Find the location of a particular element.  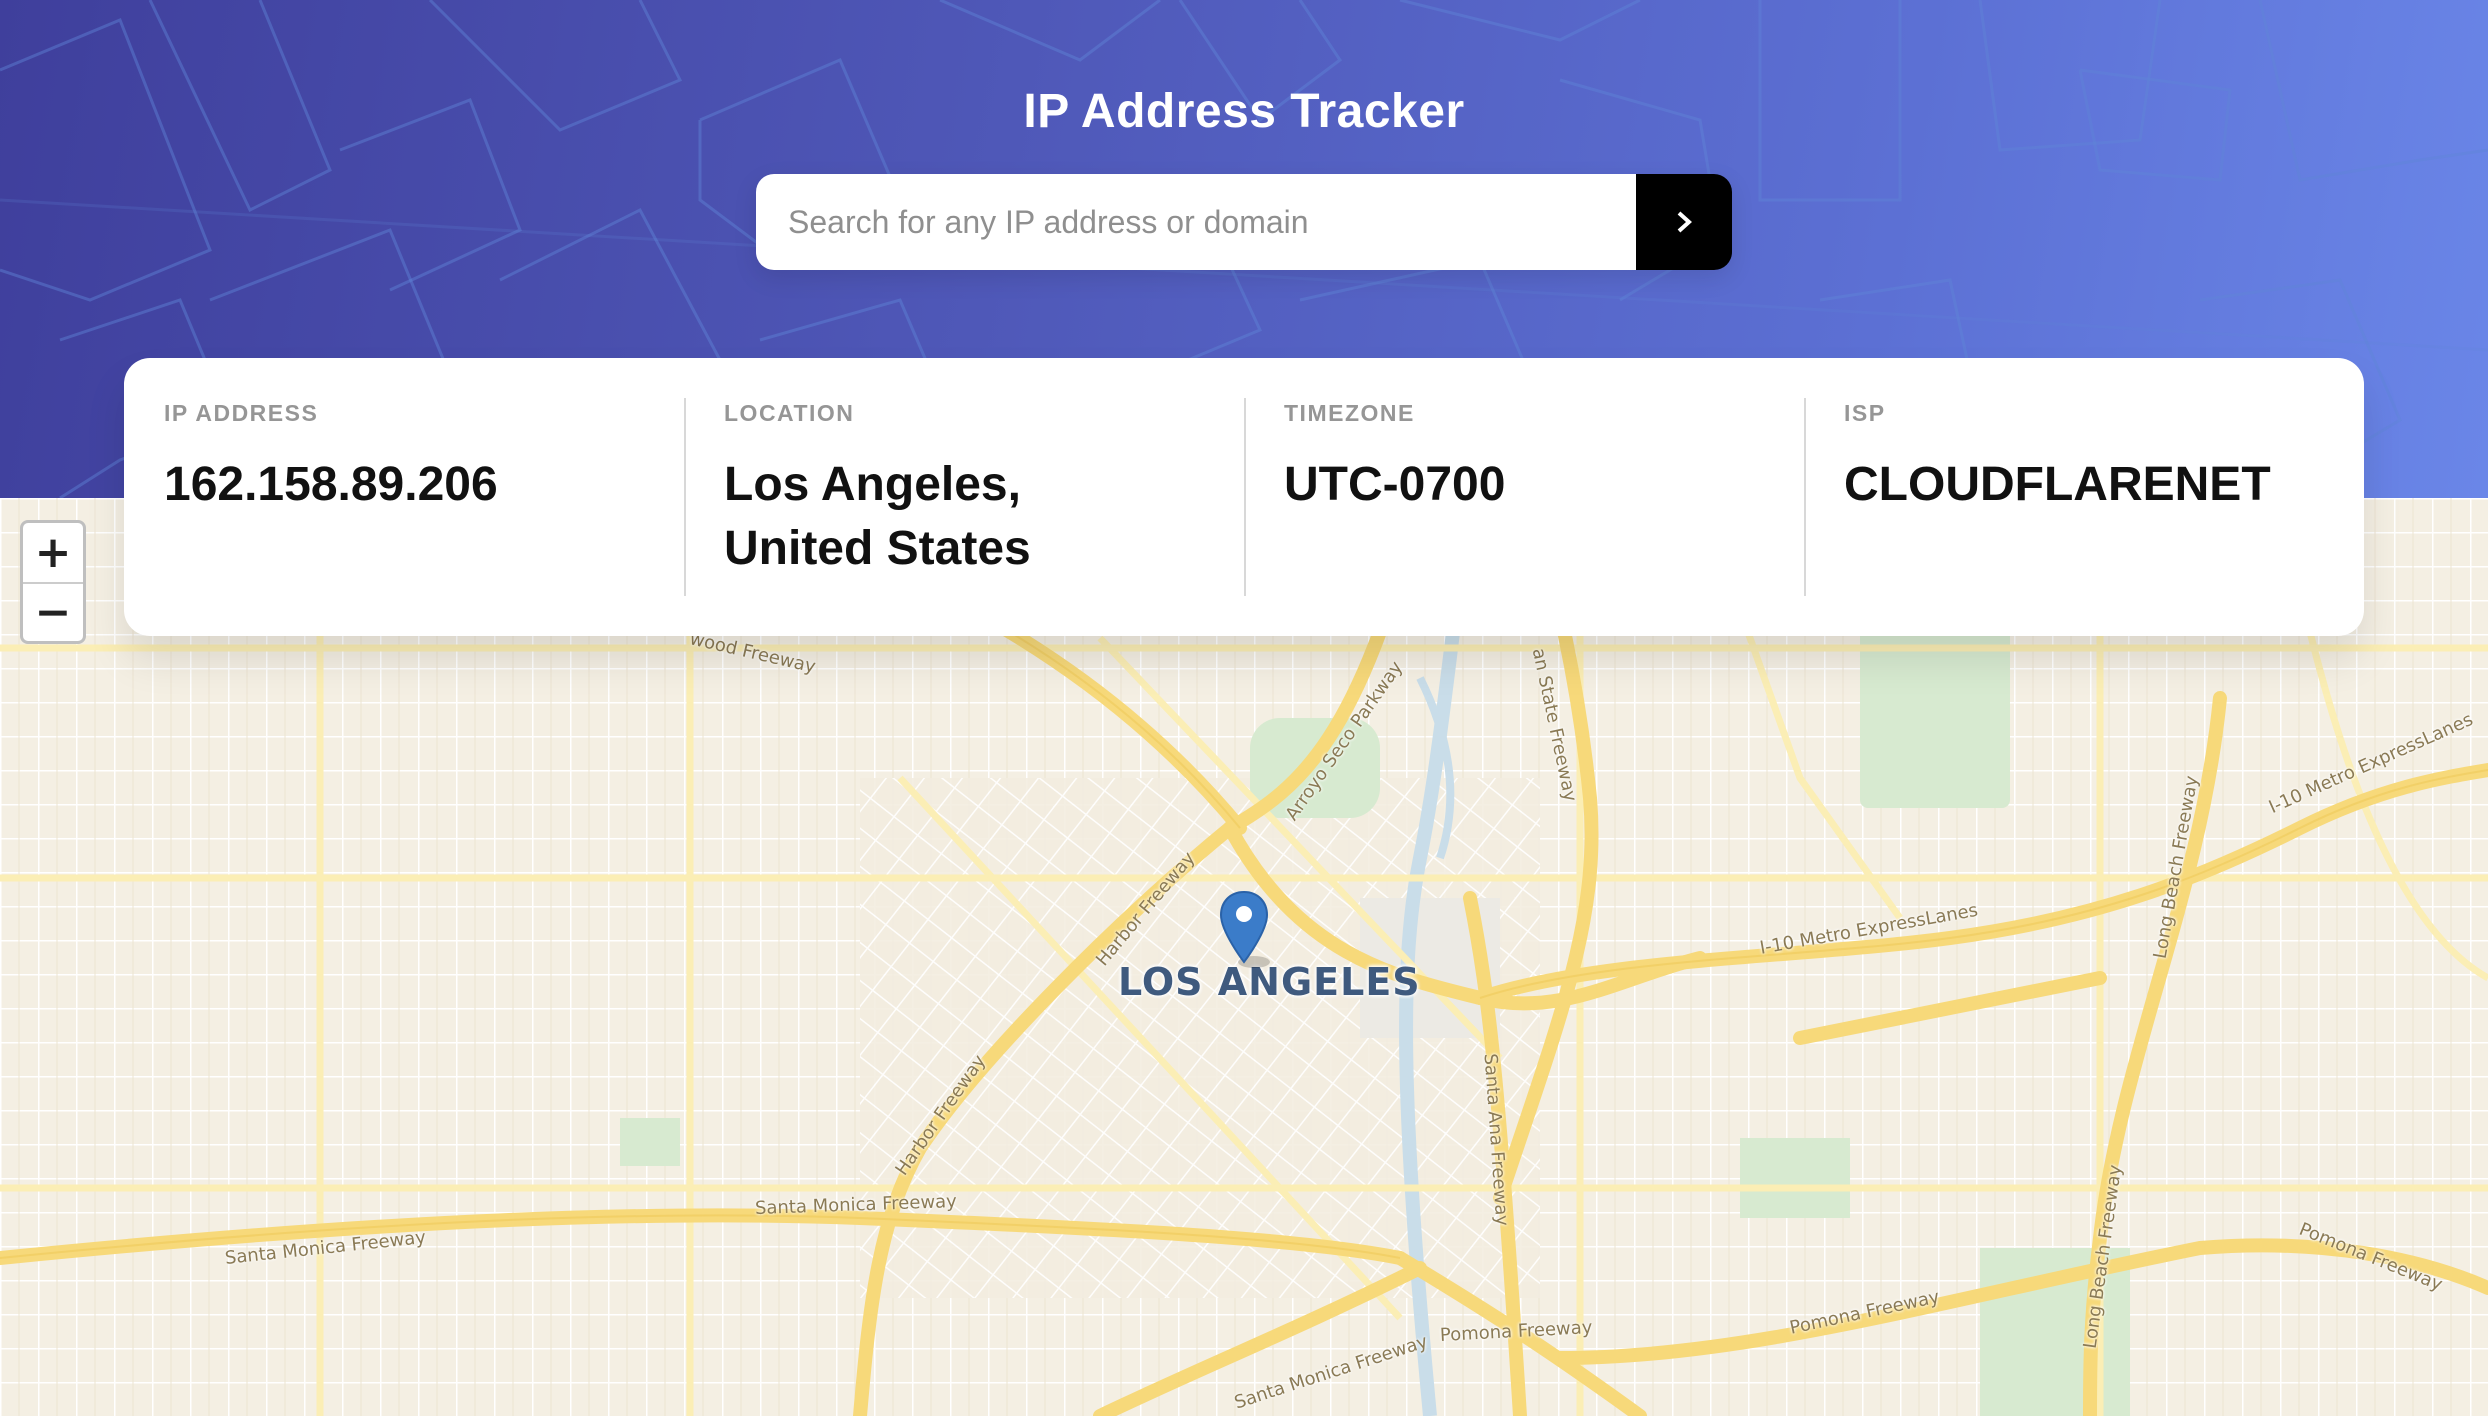

ip-address-label: IP ADDRESS is located at coordinates (241, 413).